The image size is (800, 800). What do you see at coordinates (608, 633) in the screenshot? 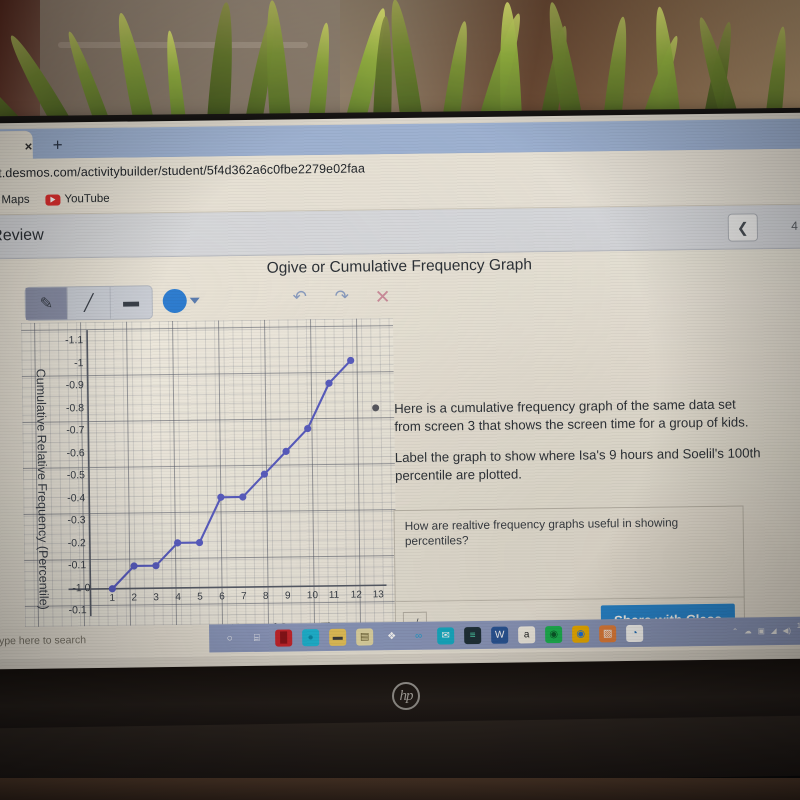
I see `office-icon: ▧` at bounding box center [608, 633].